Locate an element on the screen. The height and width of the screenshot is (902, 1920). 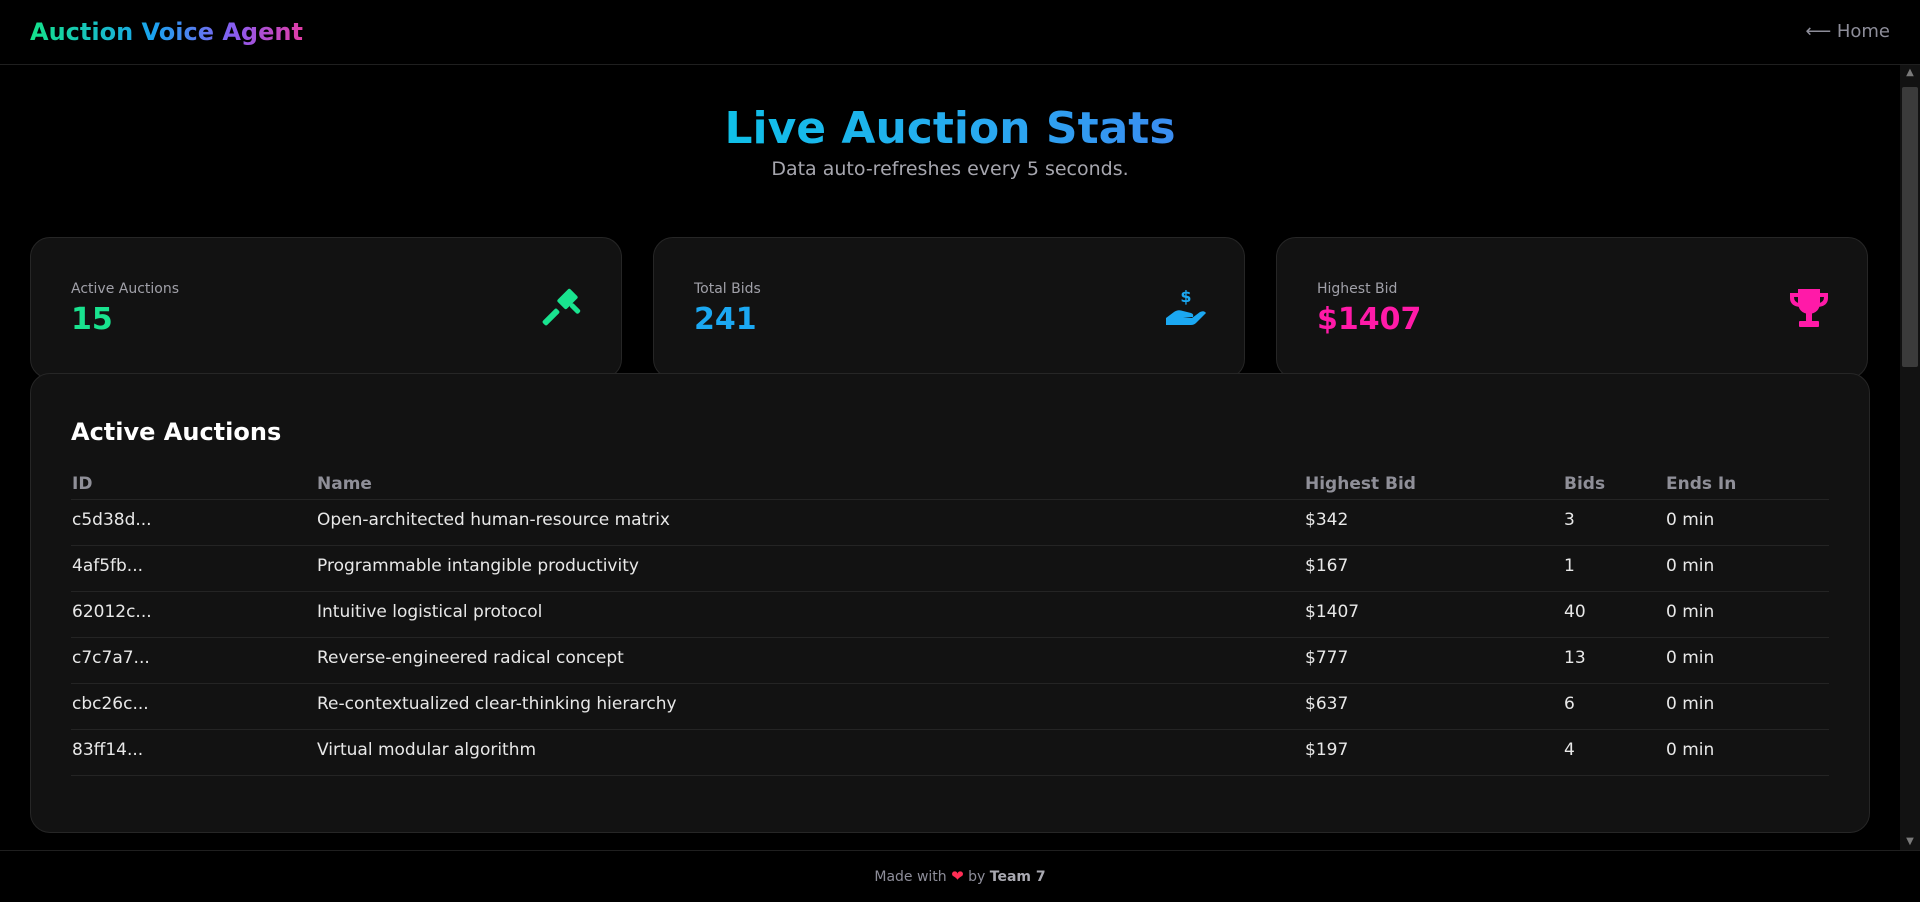
table-title: Active Auctions is located at coordinates (176, 432).